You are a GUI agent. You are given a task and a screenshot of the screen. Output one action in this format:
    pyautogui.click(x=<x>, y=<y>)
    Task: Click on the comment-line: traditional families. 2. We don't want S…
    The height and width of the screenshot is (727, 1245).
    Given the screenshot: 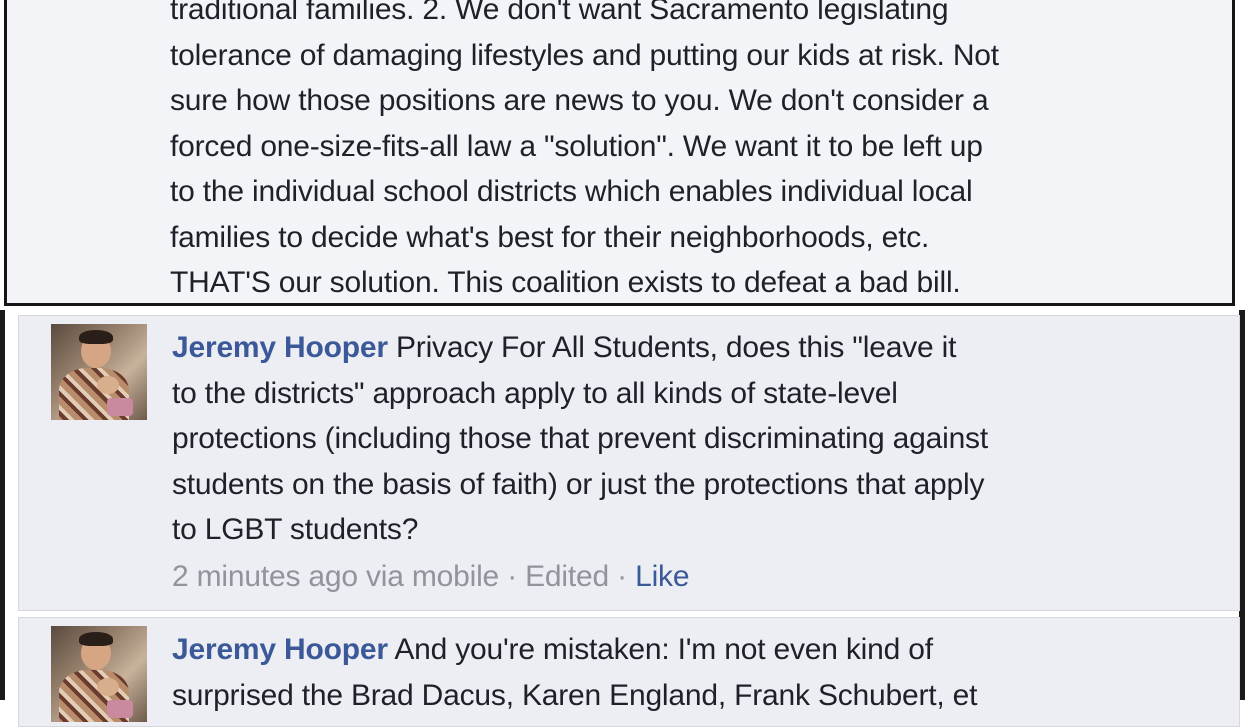 What is the action you would take?
    pyautogui.click(x=559, y=13)
    